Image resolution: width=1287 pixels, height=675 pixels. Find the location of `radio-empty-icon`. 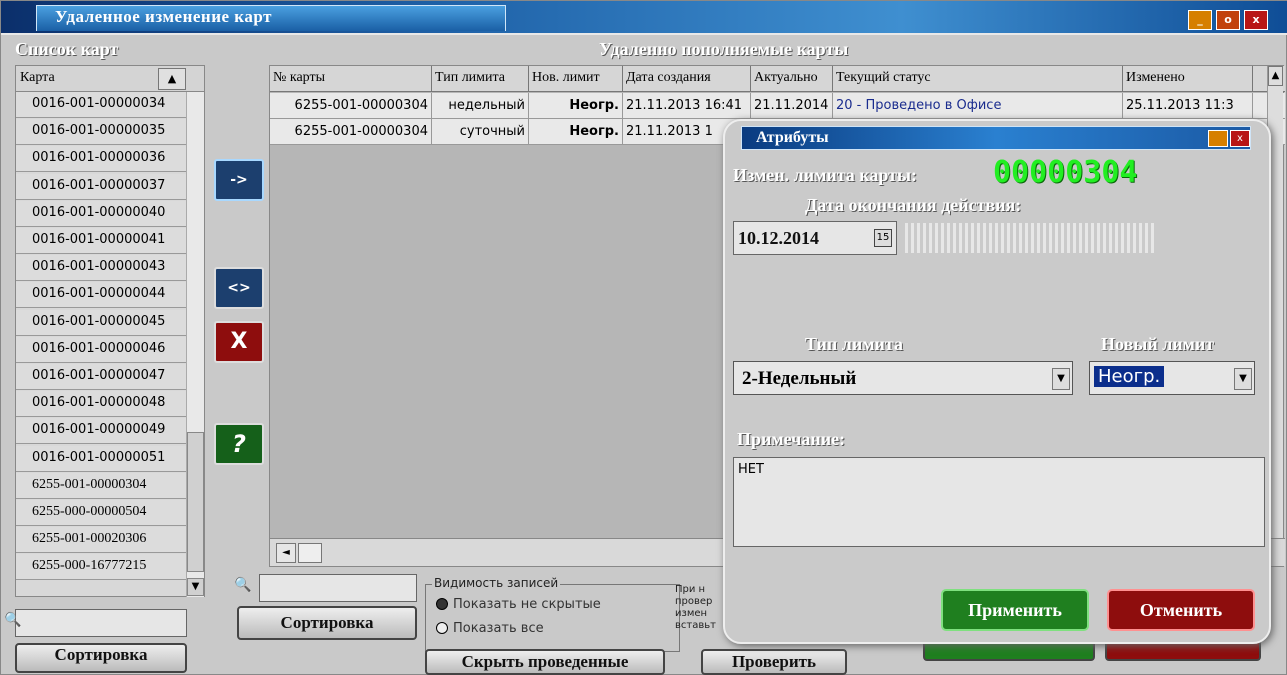

radio-empty-icon is located at coordinates (442, 628).